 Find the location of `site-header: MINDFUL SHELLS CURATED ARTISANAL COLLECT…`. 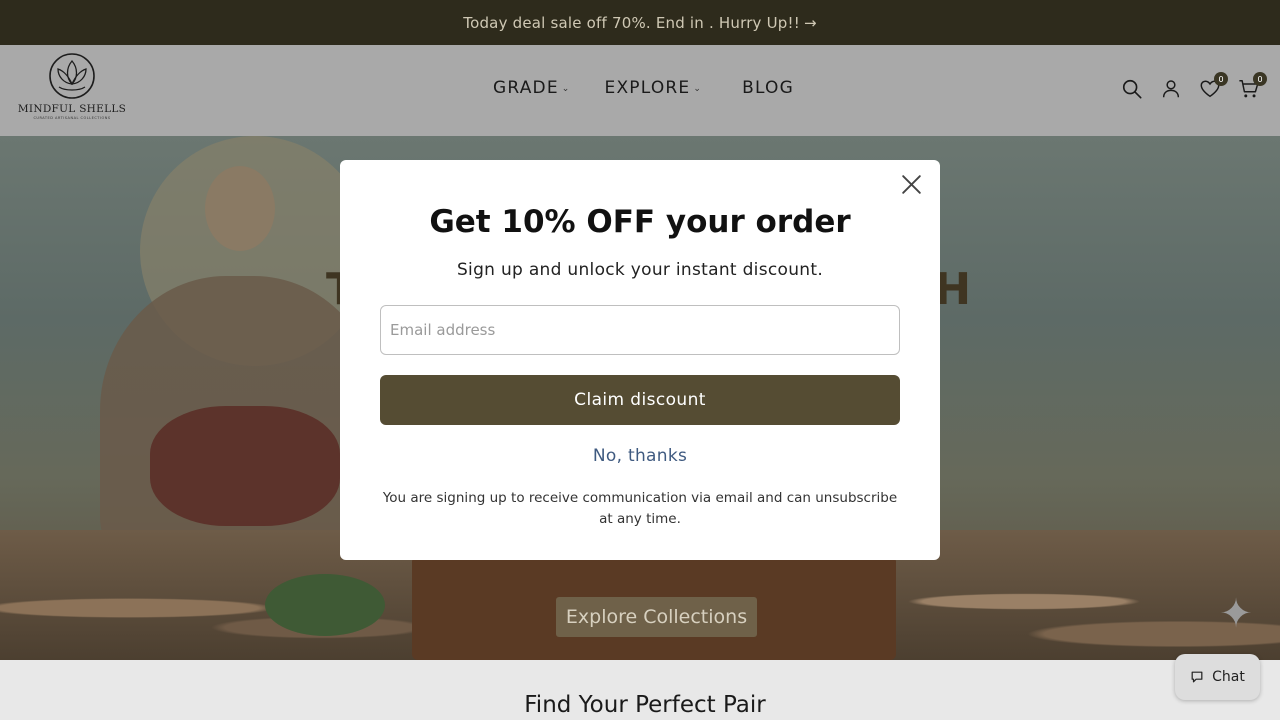

site-header: MINDFUL SHELLS CURATED ARTISANAL COLLECT… is located at coordinates (640, 90).